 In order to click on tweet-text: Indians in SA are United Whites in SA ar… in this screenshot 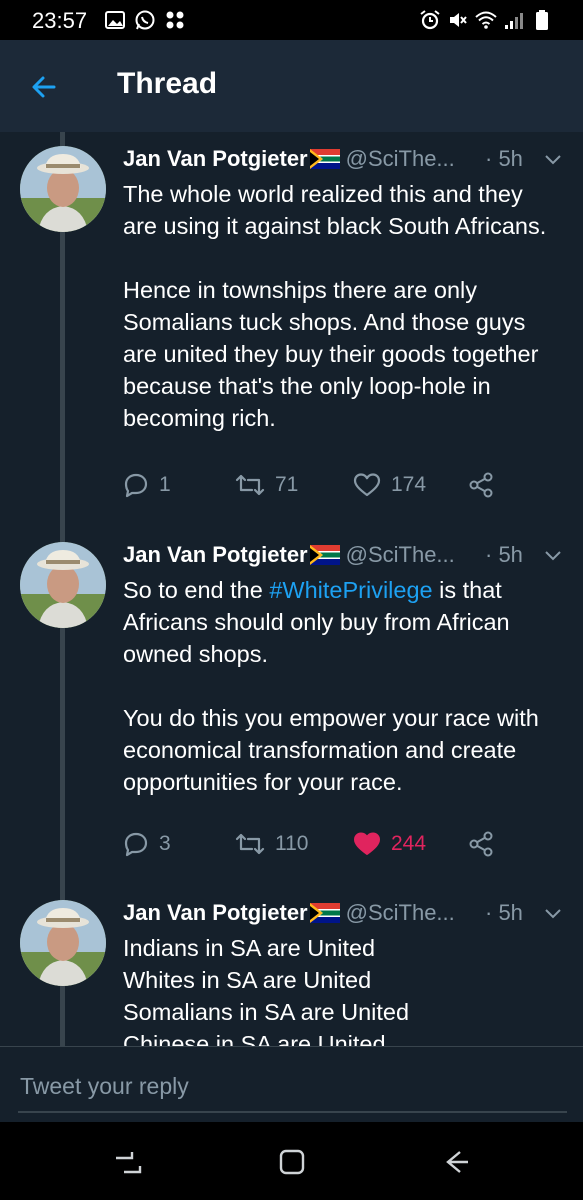, I will do `click(266, 990)`.